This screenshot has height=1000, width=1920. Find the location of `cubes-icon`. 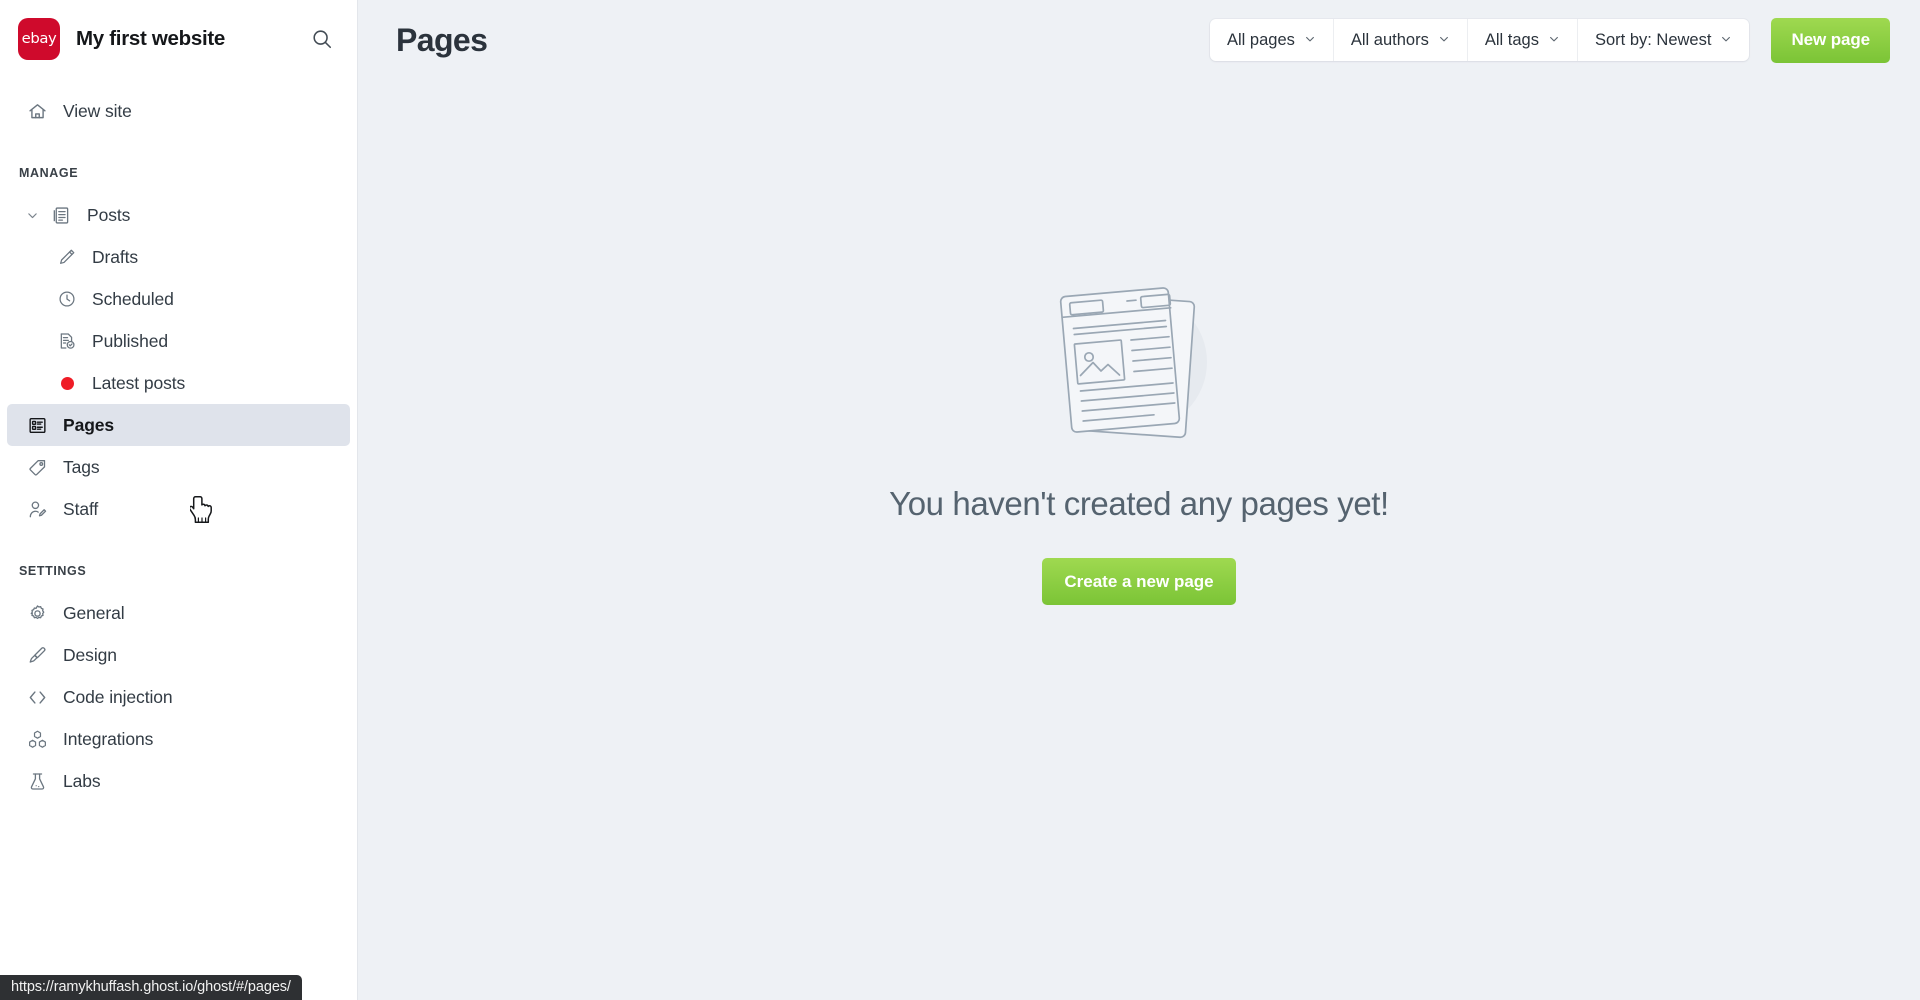

cubes-icon is located at coordinates (37, 739).